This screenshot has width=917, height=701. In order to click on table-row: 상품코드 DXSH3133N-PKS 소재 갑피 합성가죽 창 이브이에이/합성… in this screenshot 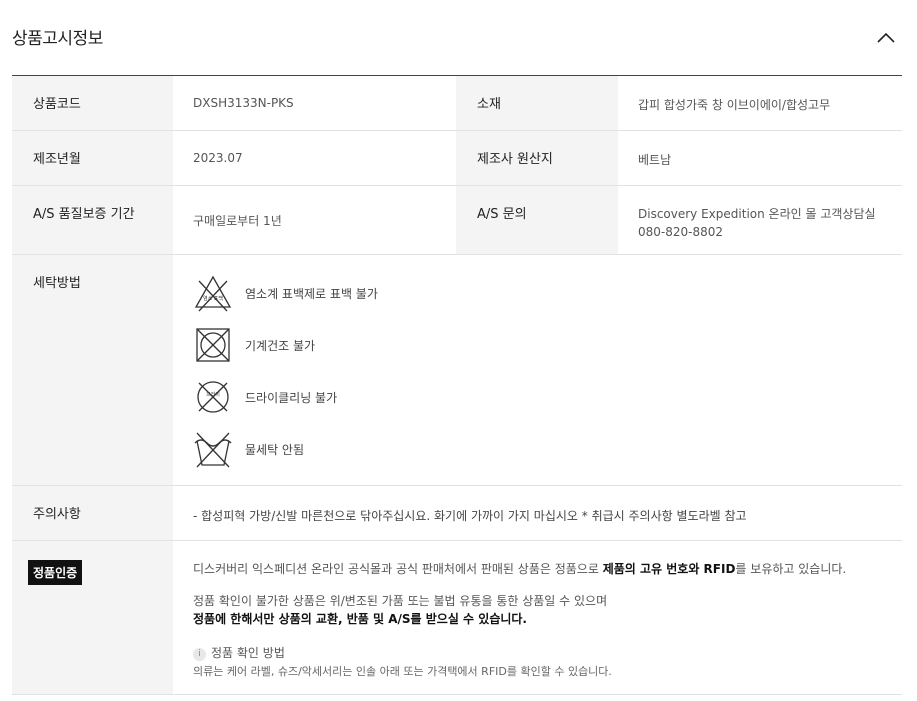, I will do `click(457, 103)`.